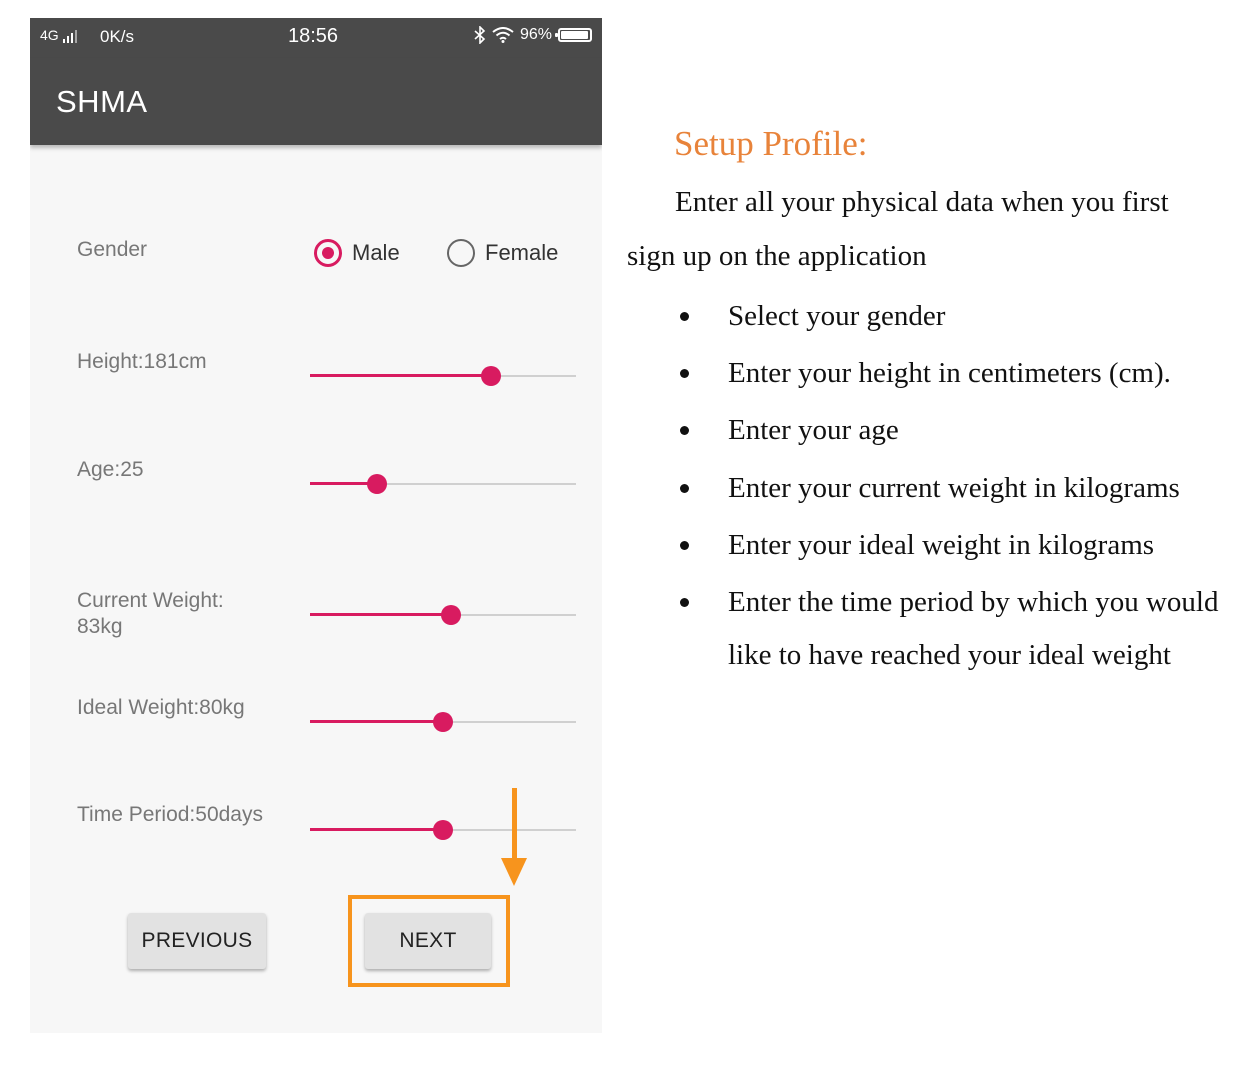 This screenshot has height=1070, width=1258. What do you see at coordinates (535, 34) in the screenshot?
I see `battery-percent: 96%` at bounding box center [535, 34].